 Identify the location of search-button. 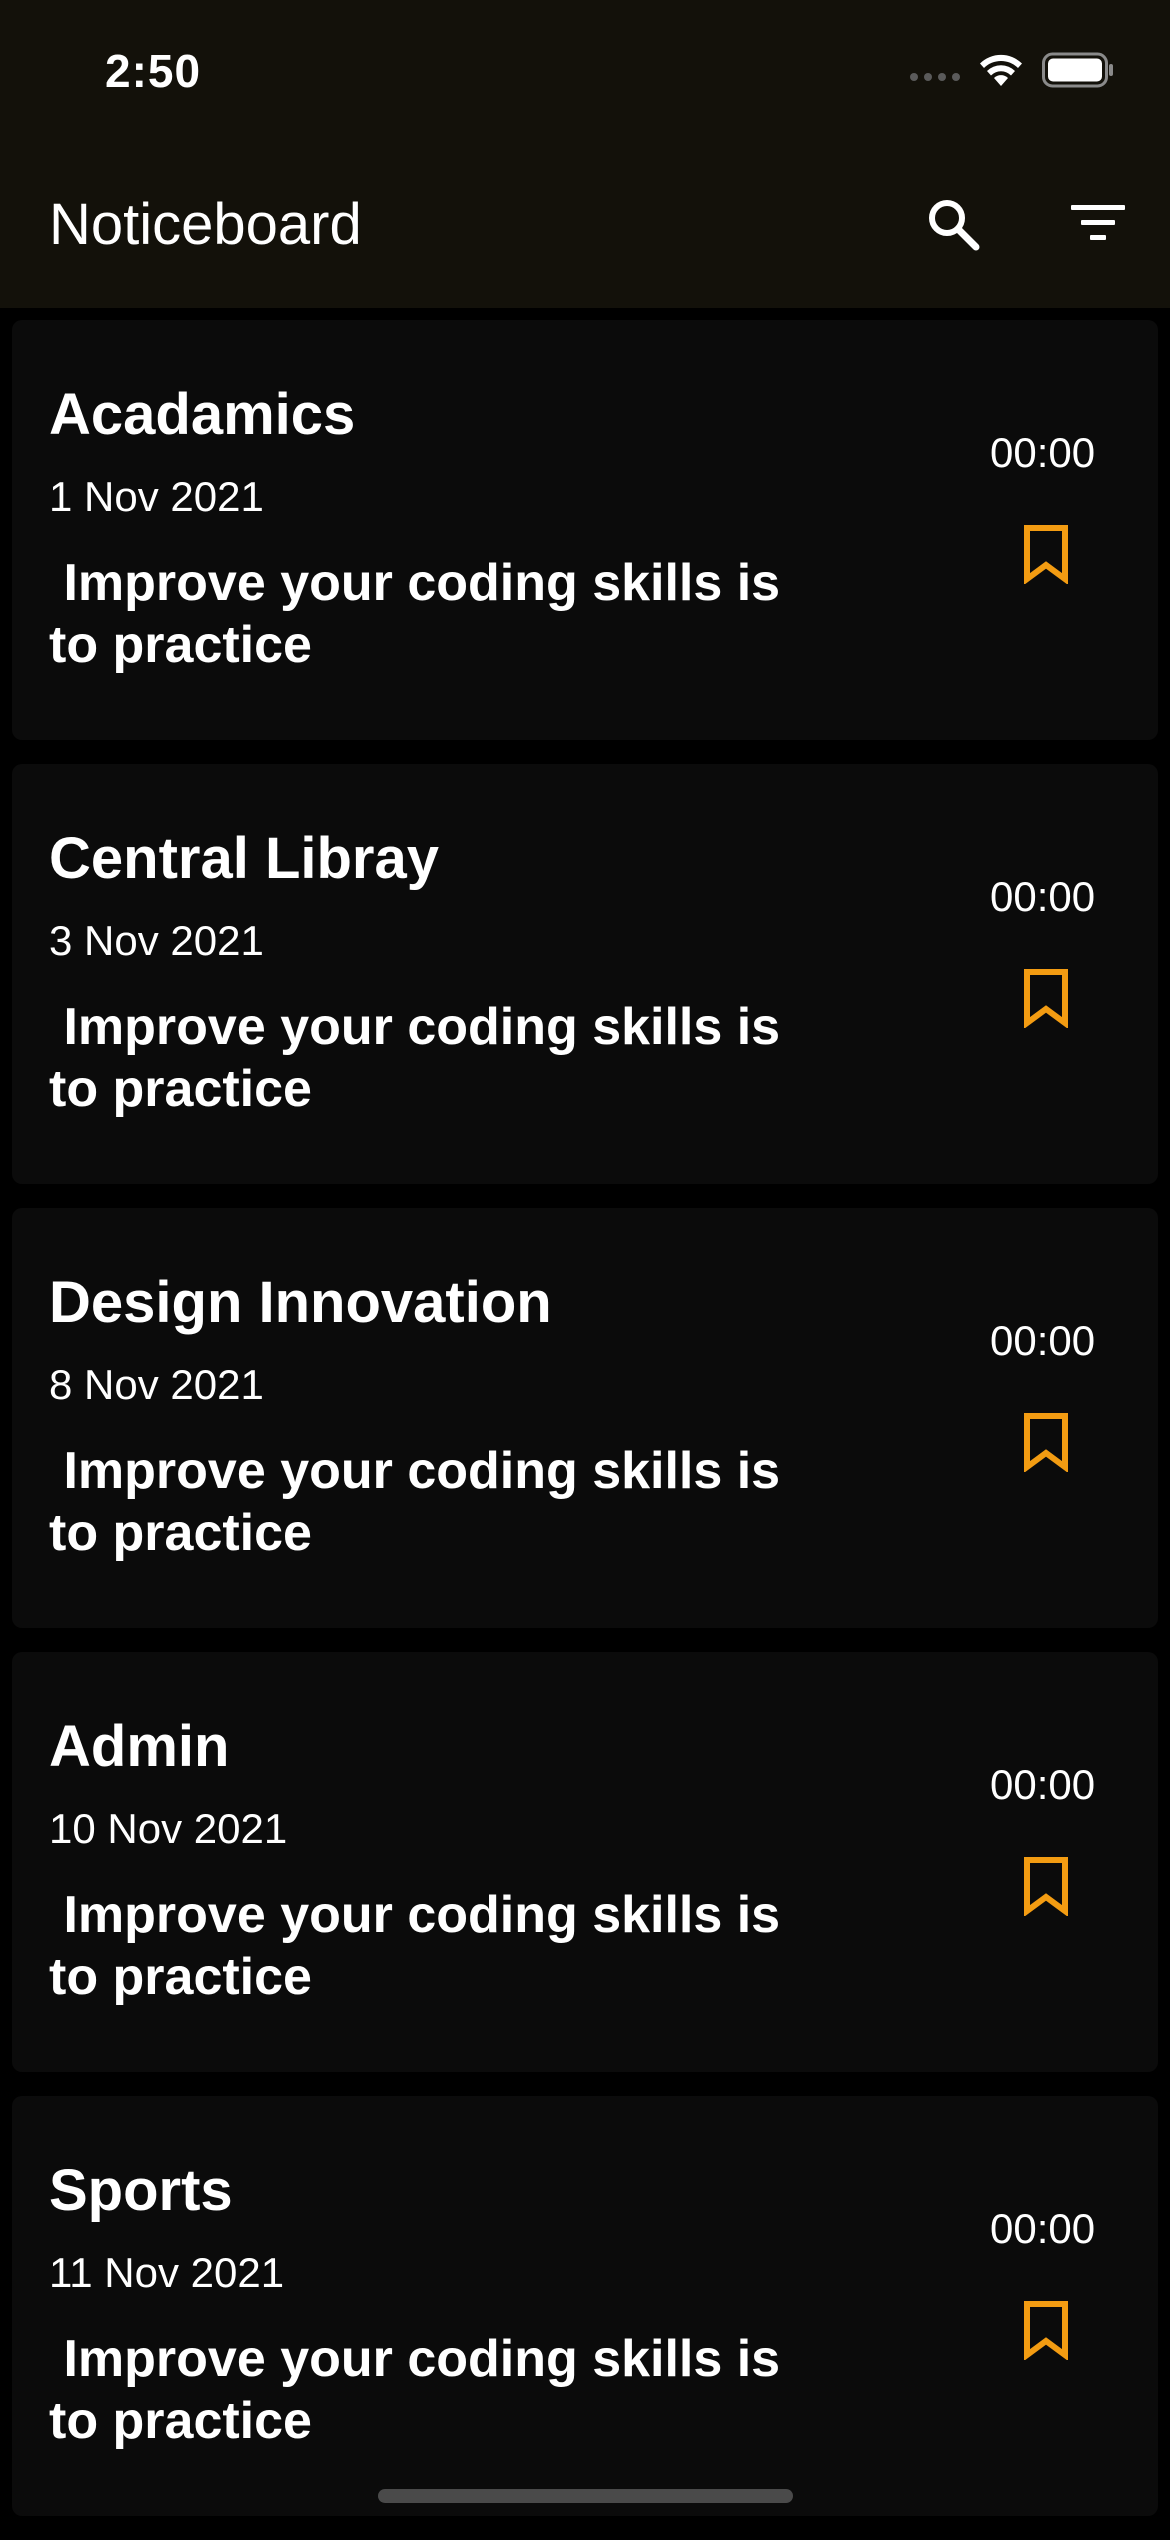
(953, 226).